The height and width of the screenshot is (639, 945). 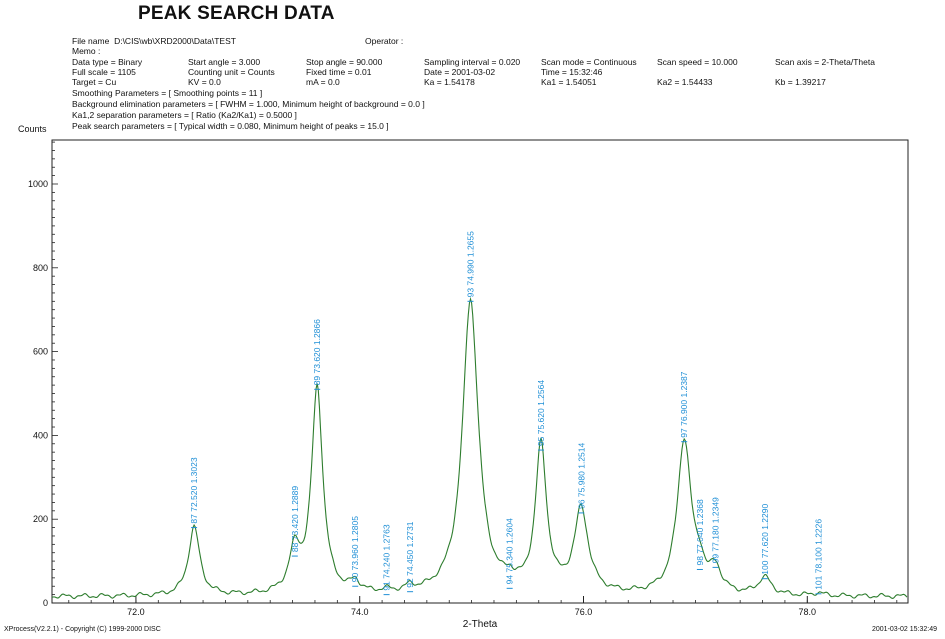 What do you see at coordinates (480, 624) in the screenshot?
I see `x-axis-label: 2-Theta` at bounding box center [480, 624].